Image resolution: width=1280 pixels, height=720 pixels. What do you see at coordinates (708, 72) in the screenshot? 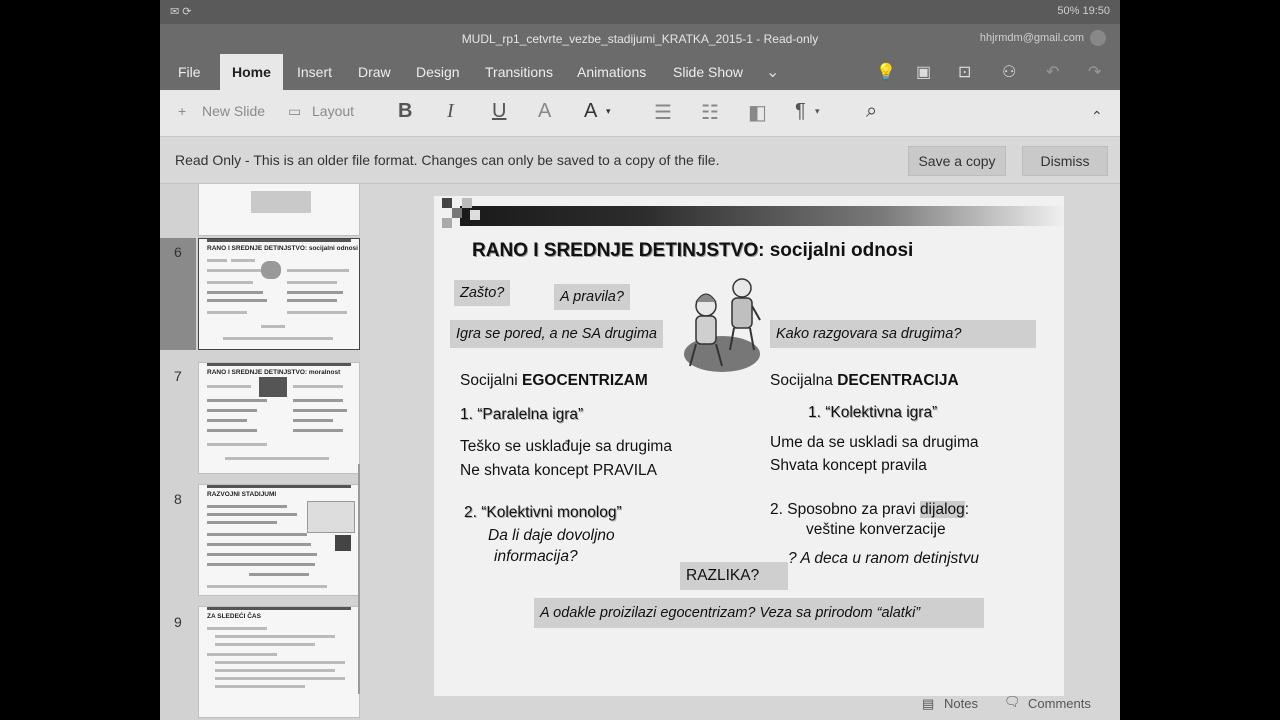
I see `tab-slide-show: Slide Show` at bounding box center [708, 72].